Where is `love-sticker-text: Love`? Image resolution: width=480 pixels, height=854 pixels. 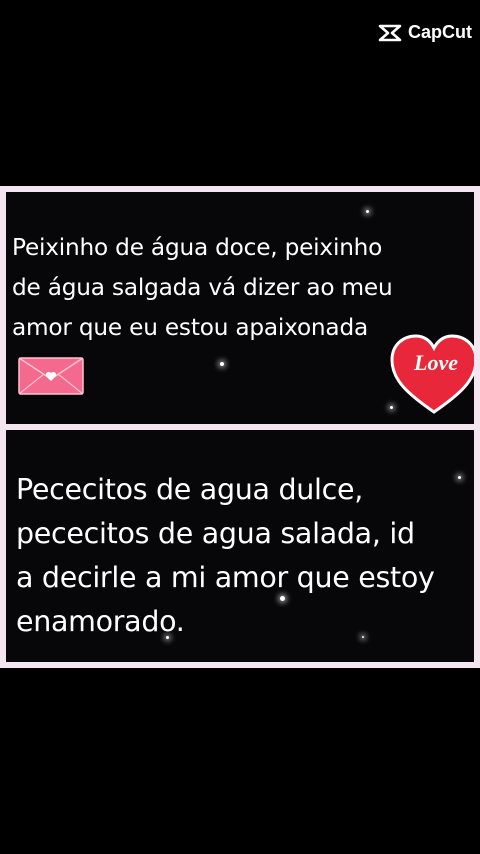 love-sticker-text: Love is located at coordinates (435, 362).